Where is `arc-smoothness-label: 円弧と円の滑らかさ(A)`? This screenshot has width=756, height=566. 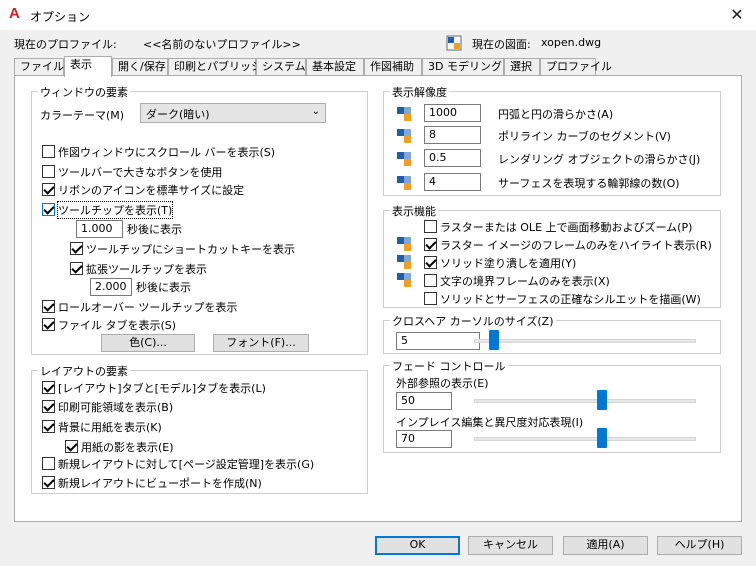 arc-smoothness-label: 円弧と円の滑らかさ(A) is located at coordinates (556, 114).